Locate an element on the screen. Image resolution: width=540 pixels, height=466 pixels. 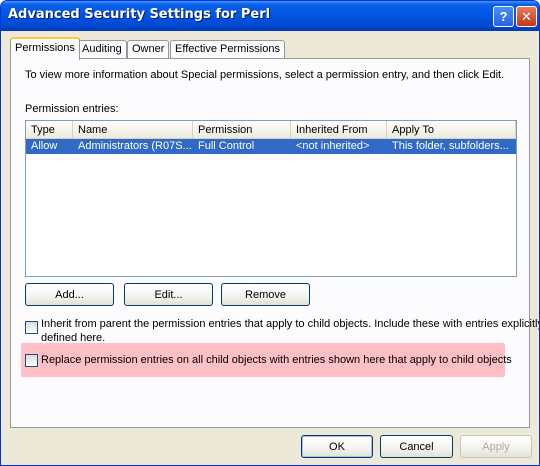
column-header-permission: Permission is located at coordinates (242, 130).